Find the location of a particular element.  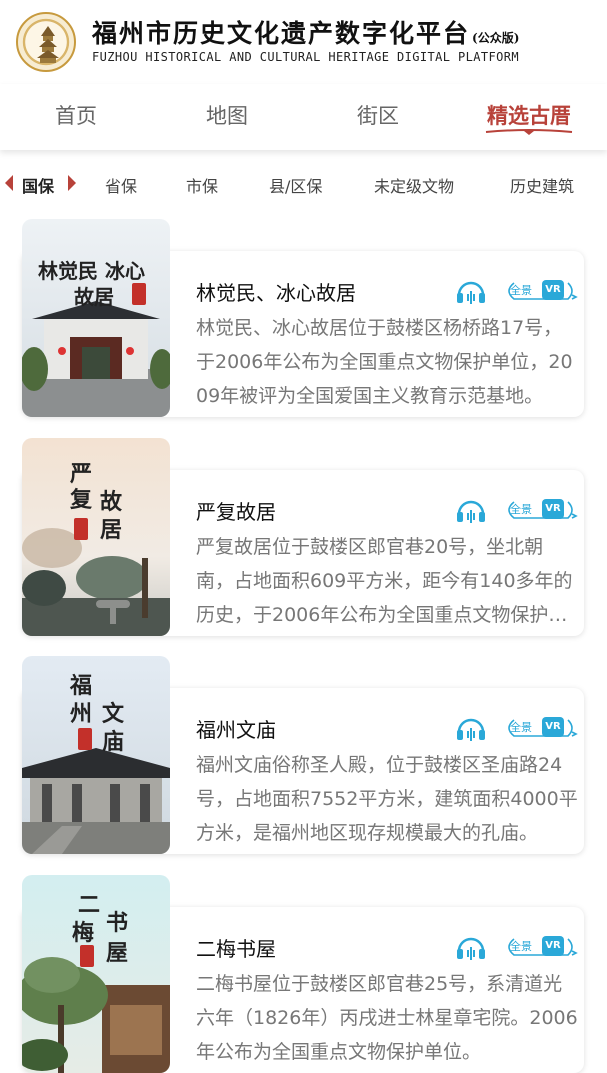

card-thumbnail: 二 梅 书 屋 is located at coordinates (96, 974).